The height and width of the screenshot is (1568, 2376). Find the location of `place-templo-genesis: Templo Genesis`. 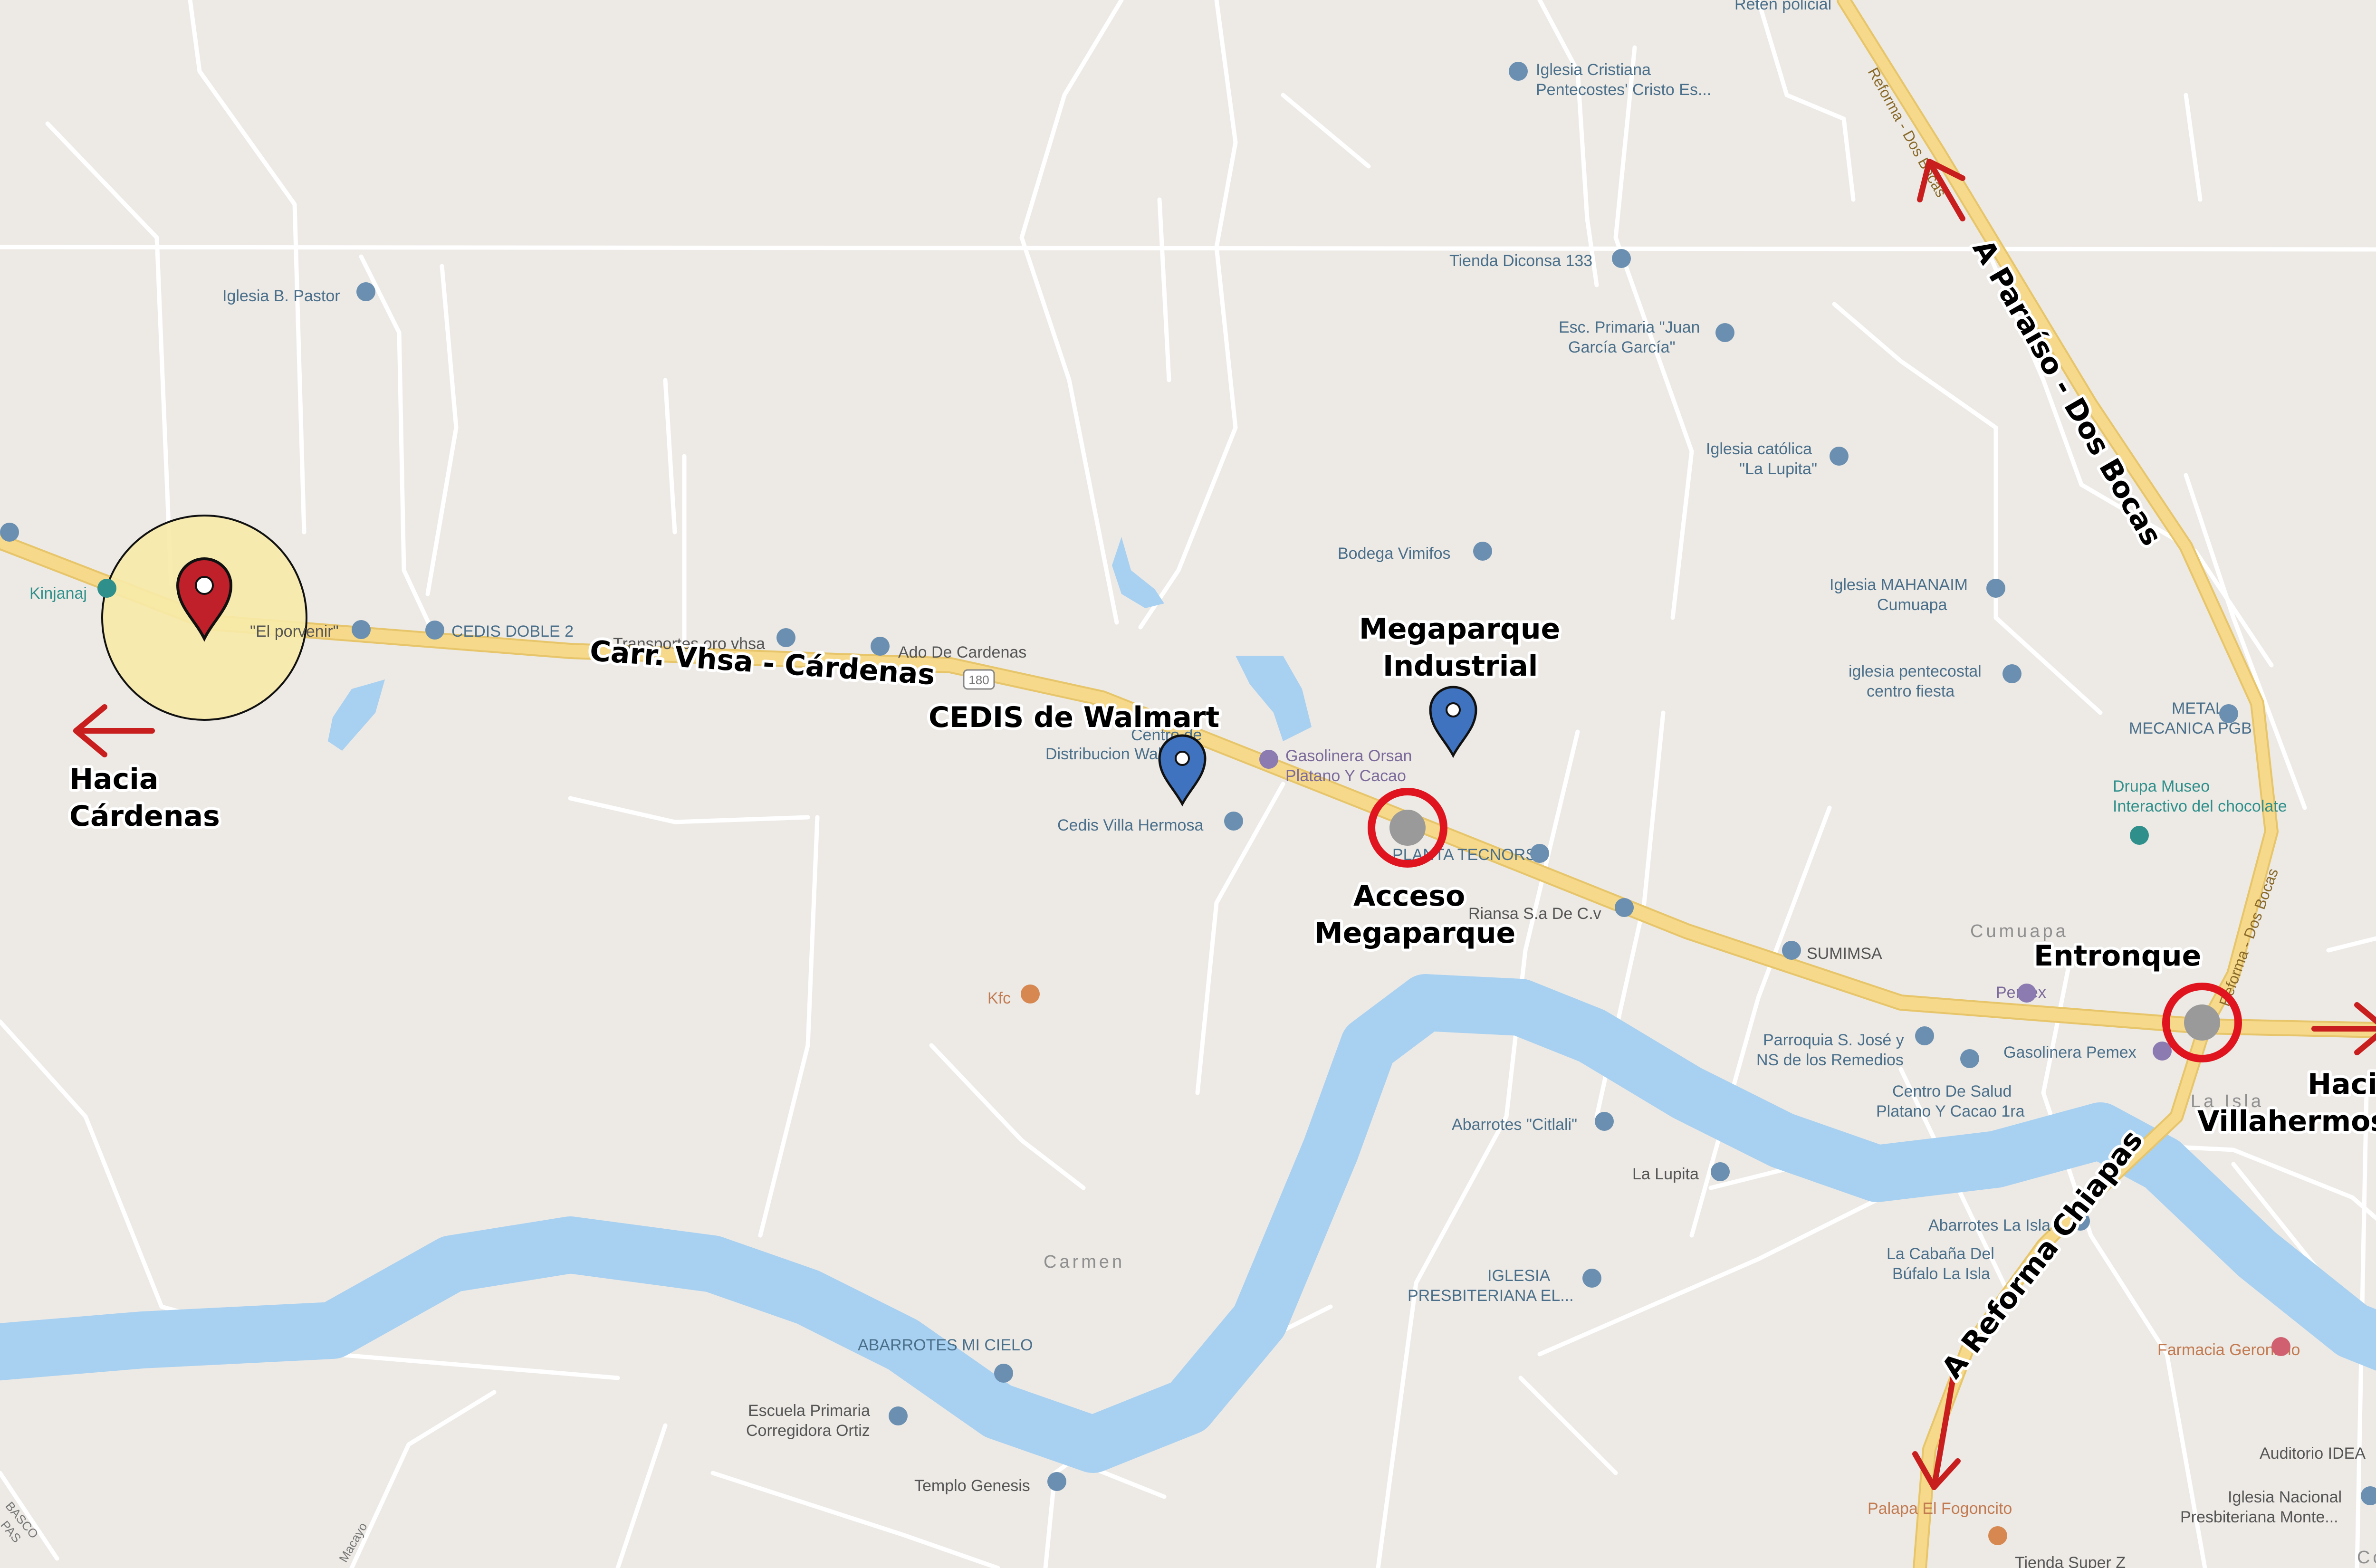

place-templo-genesis: Templo Genesis is located at coordinates (972, 1486).